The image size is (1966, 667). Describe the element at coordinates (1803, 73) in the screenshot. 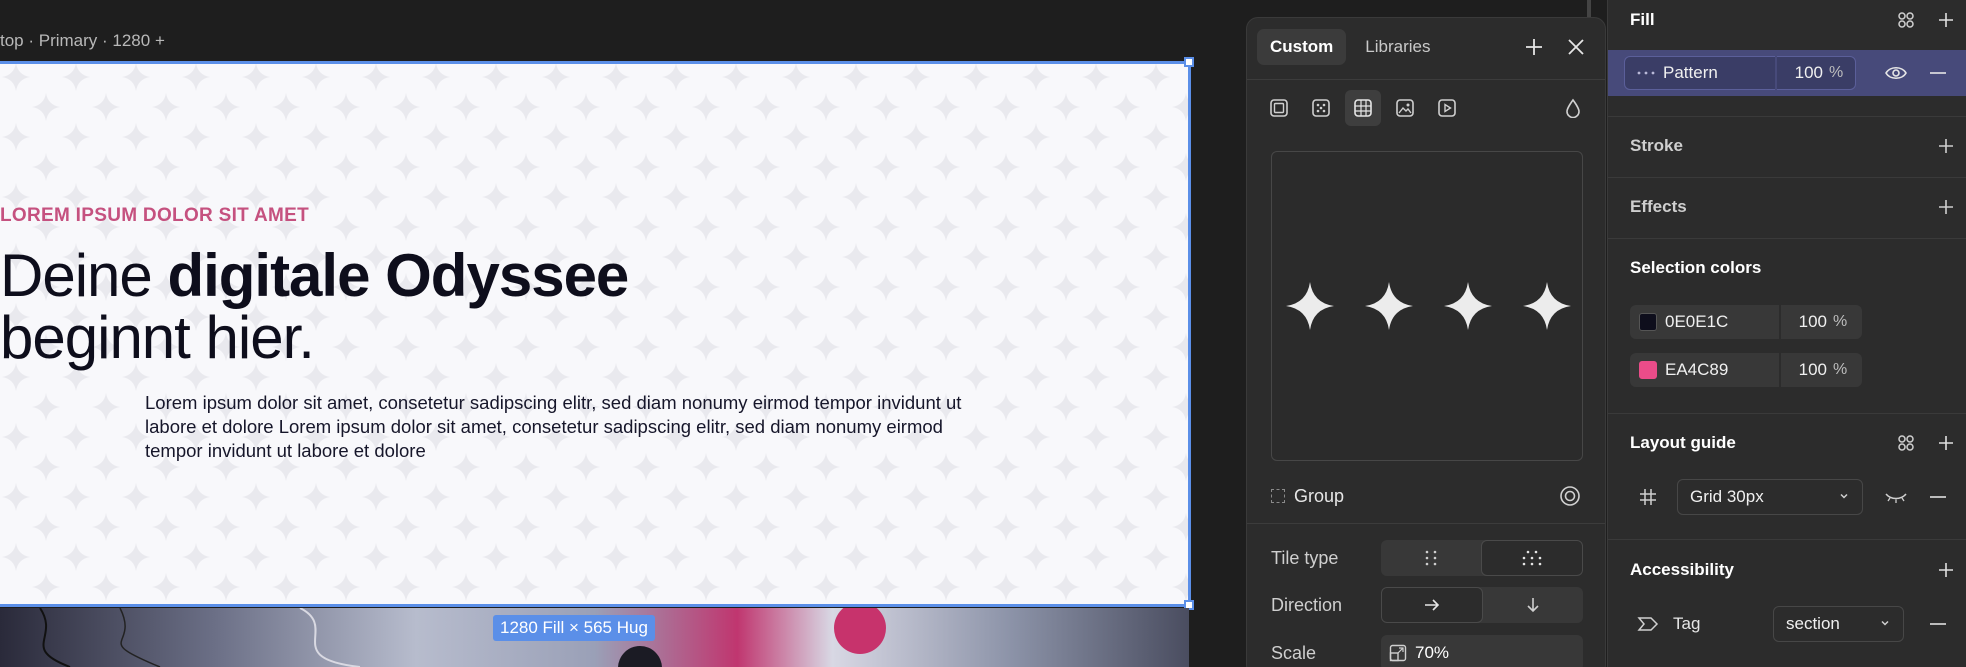

I see `fill-opacity-value: 100` at that location.